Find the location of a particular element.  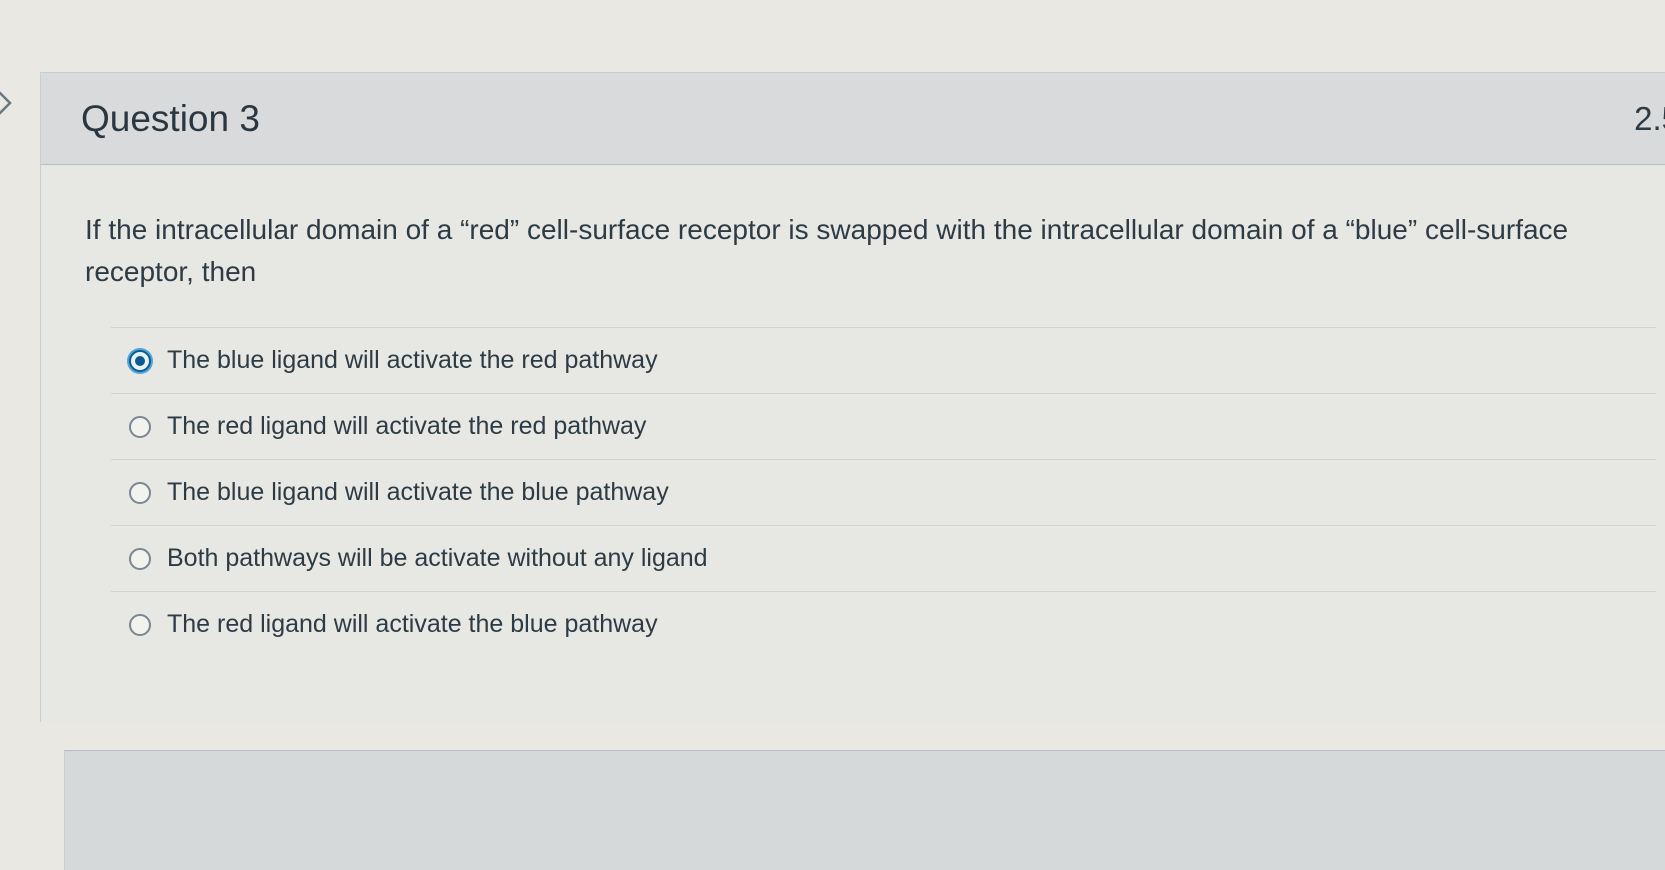

next-question-card is located at coordinates (864, 810).